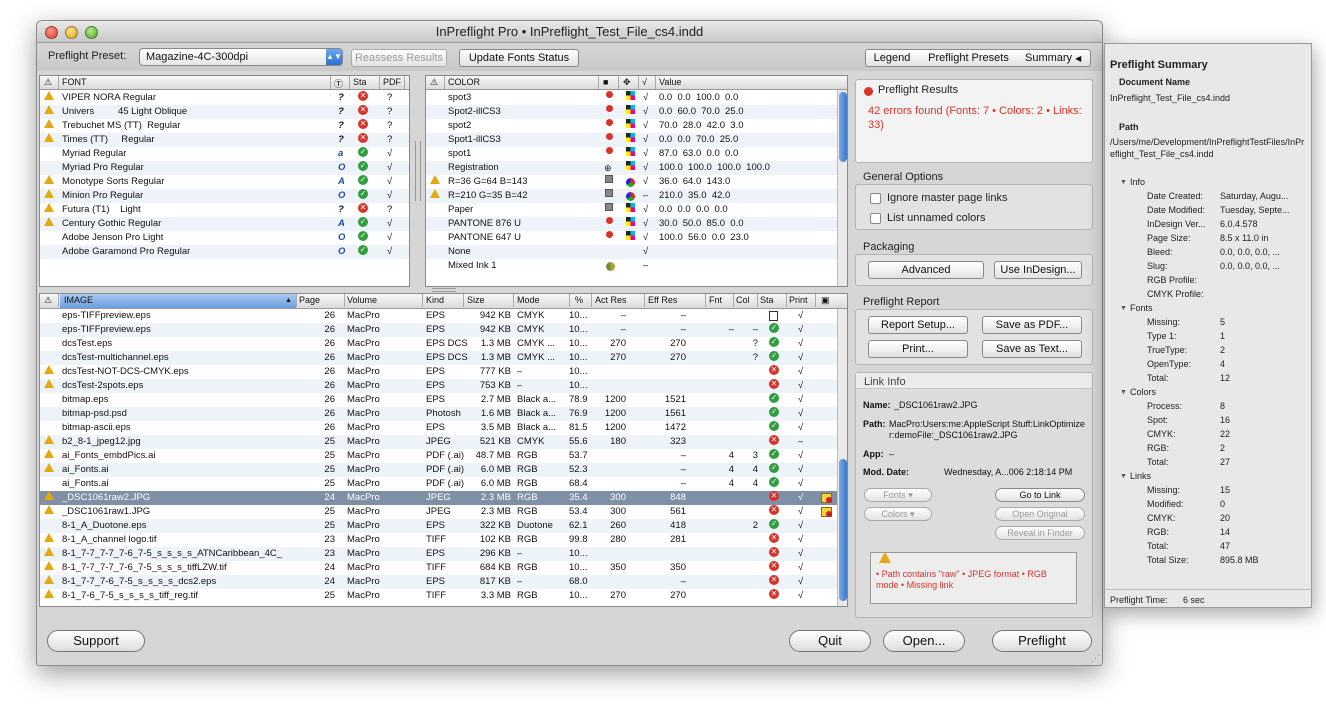 The width and height of the screenshot is (1326, 711). I want to click on font-row: Myriad Pro Regular O ✓ √, so click(224, 168).